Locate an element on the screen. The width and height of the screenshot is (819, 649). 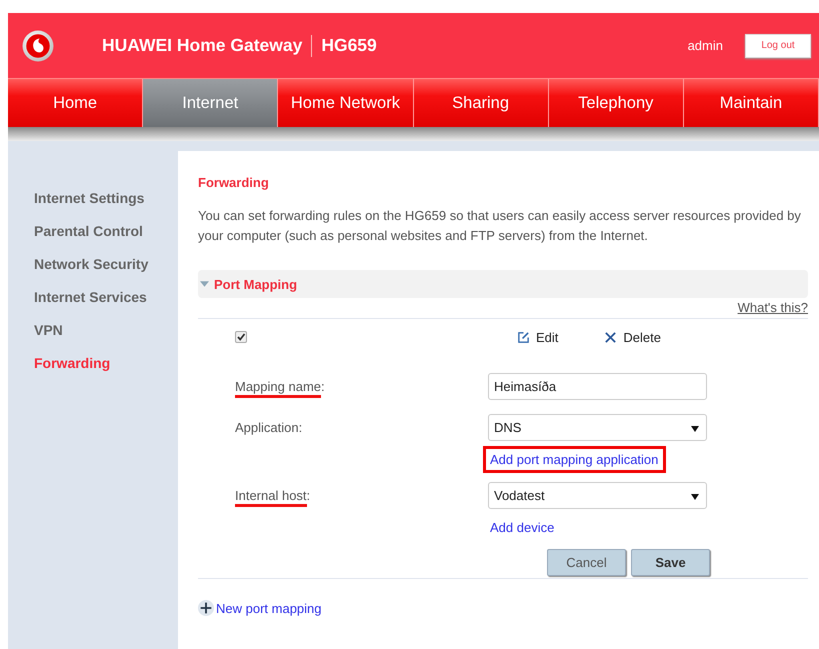
logout-button: Log out is located at coordinates (778, 46).